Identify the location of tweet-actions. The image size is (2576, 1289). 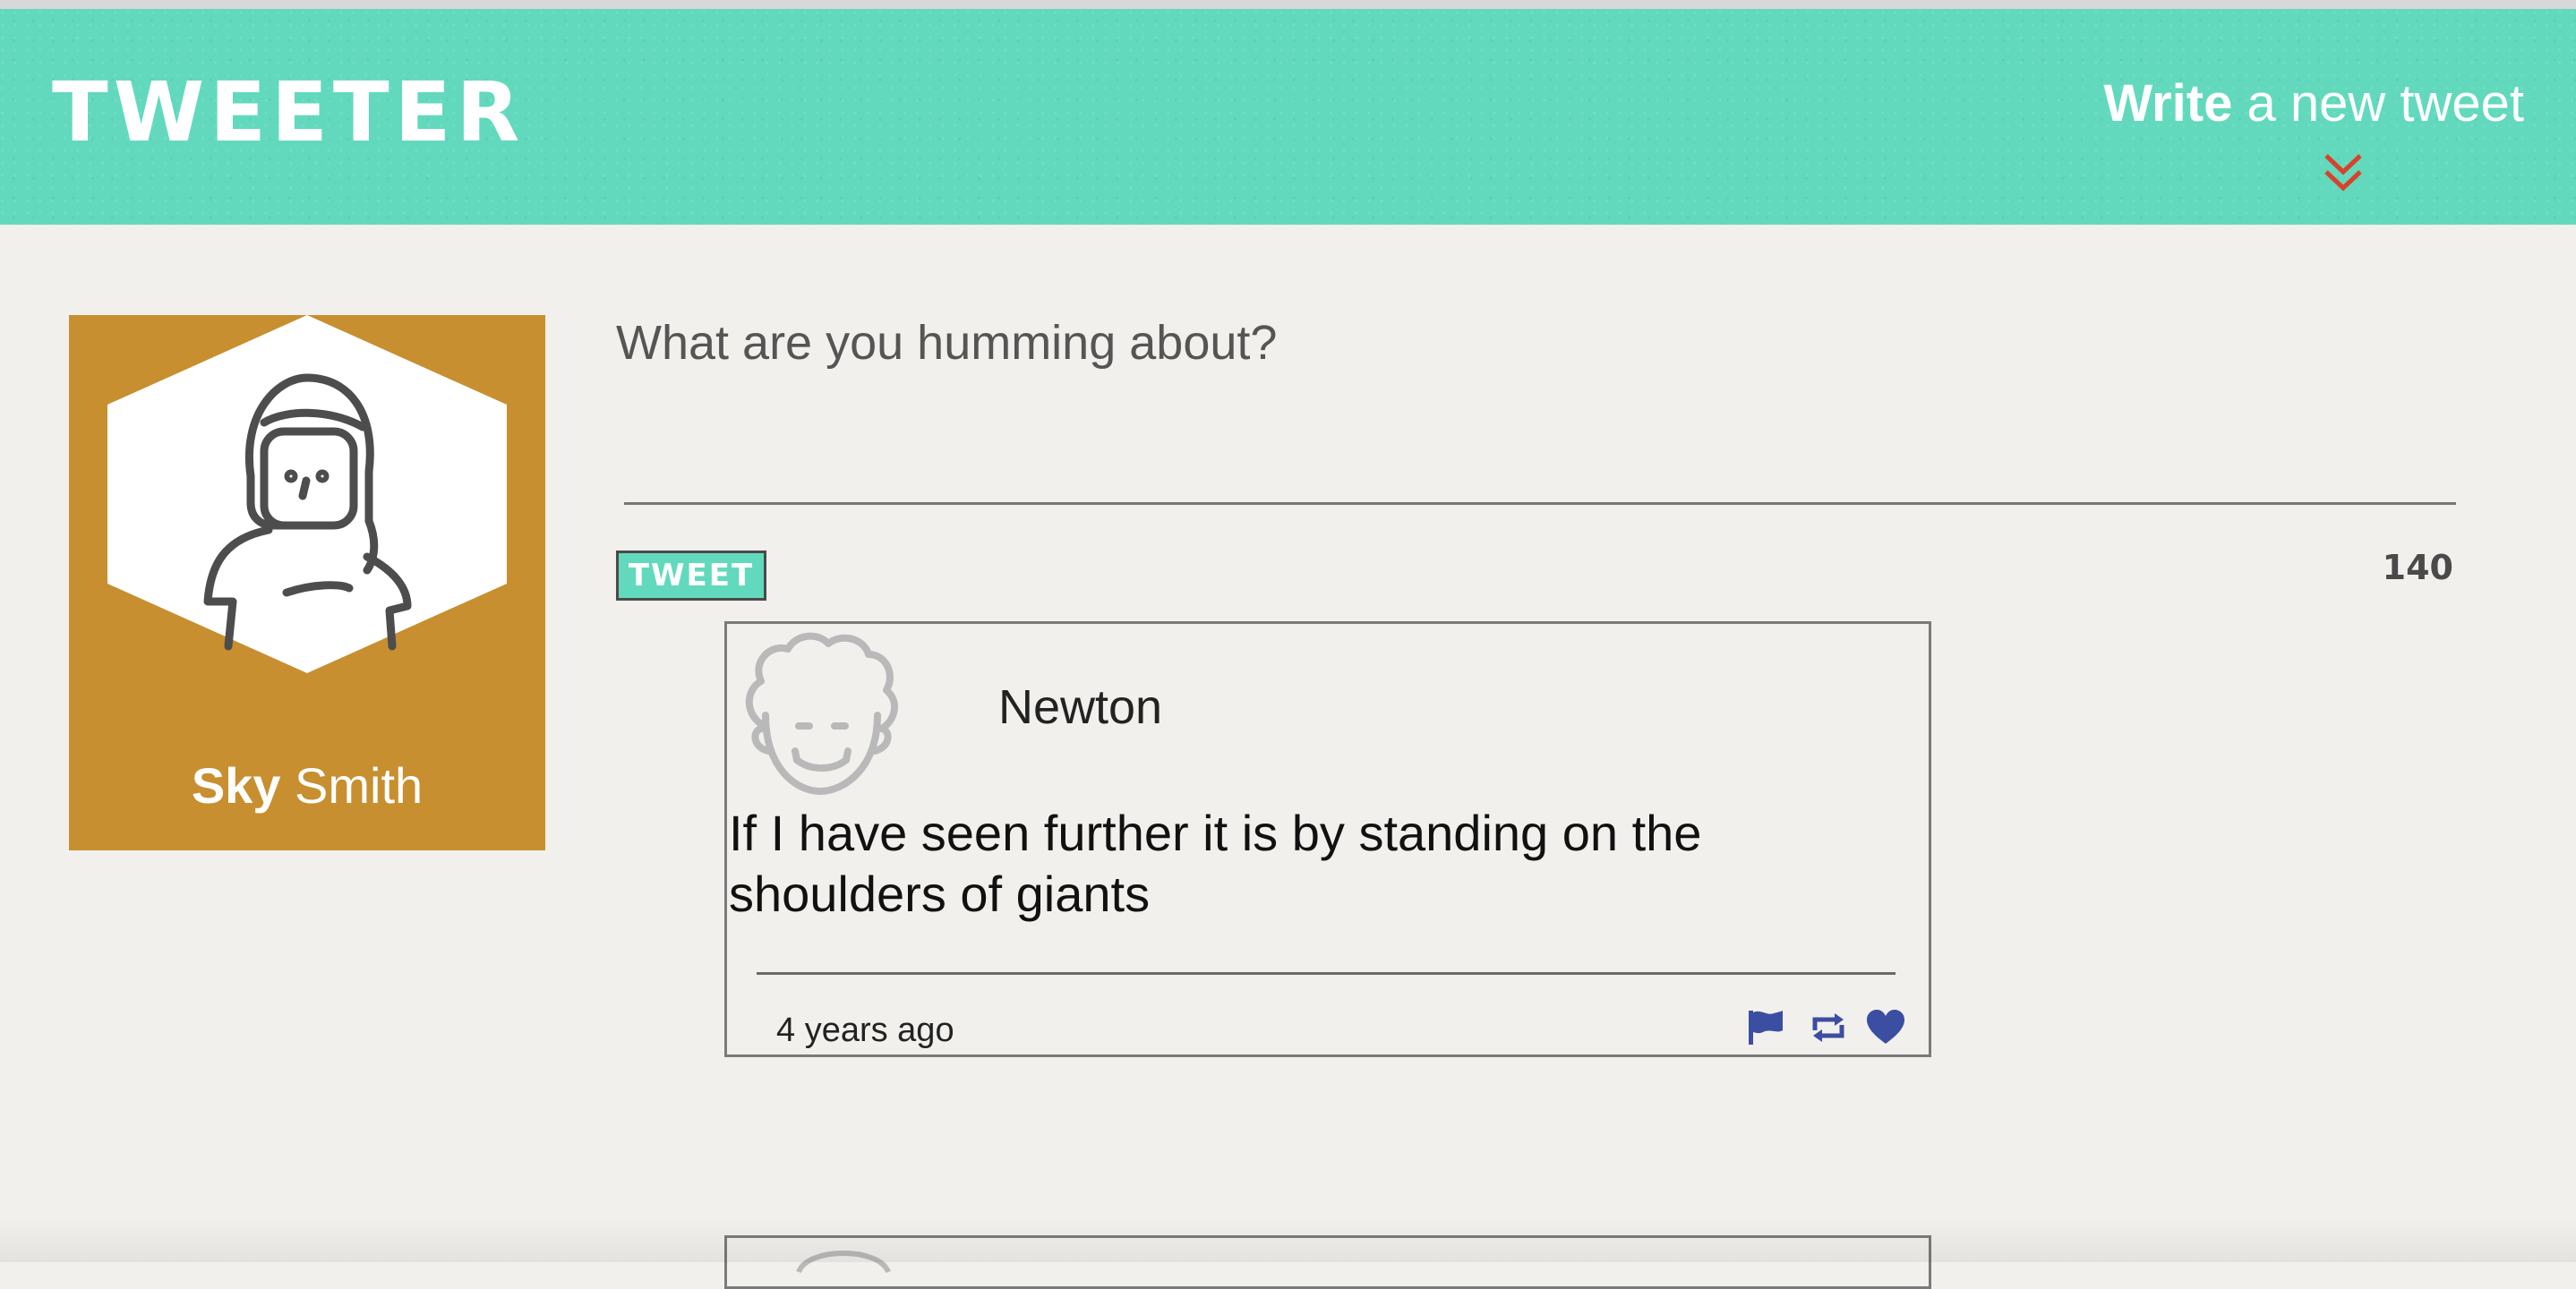
(1830, 1027).